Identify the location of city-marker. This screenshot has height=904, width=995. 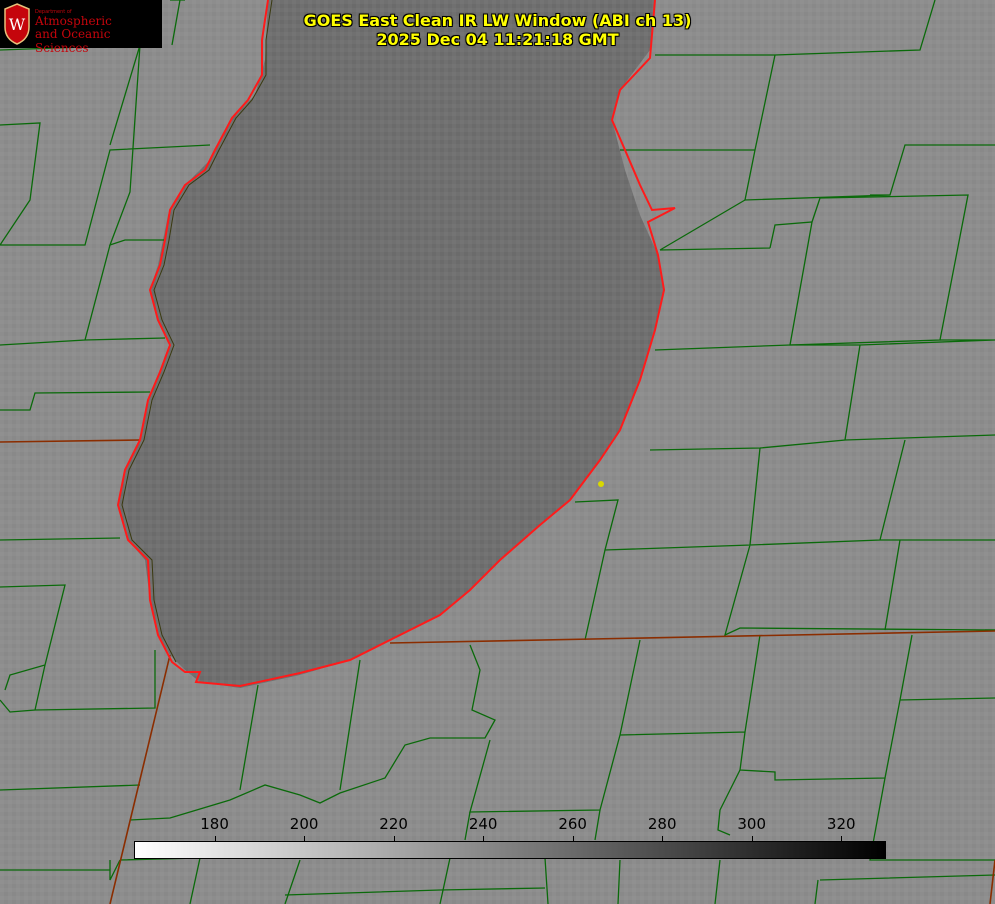
(601, 484).